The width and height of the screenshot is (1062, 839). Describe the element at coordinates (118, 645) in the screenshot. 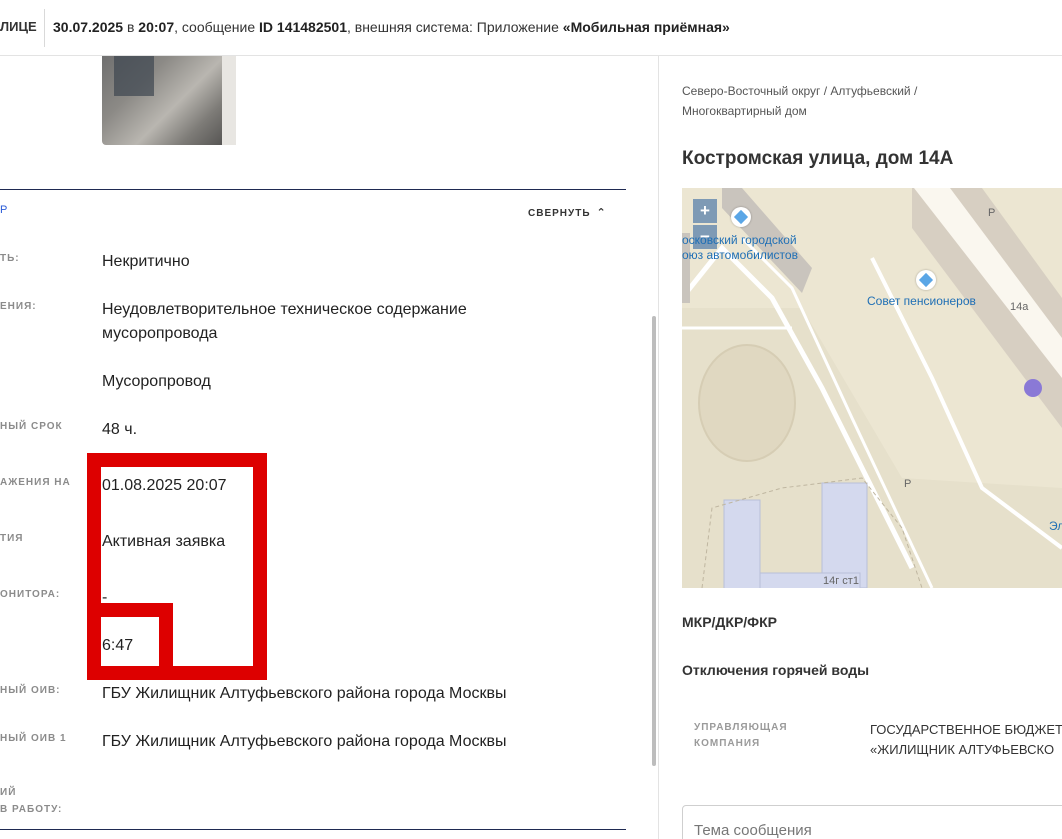

I see `field-value: 6:47` at that location.